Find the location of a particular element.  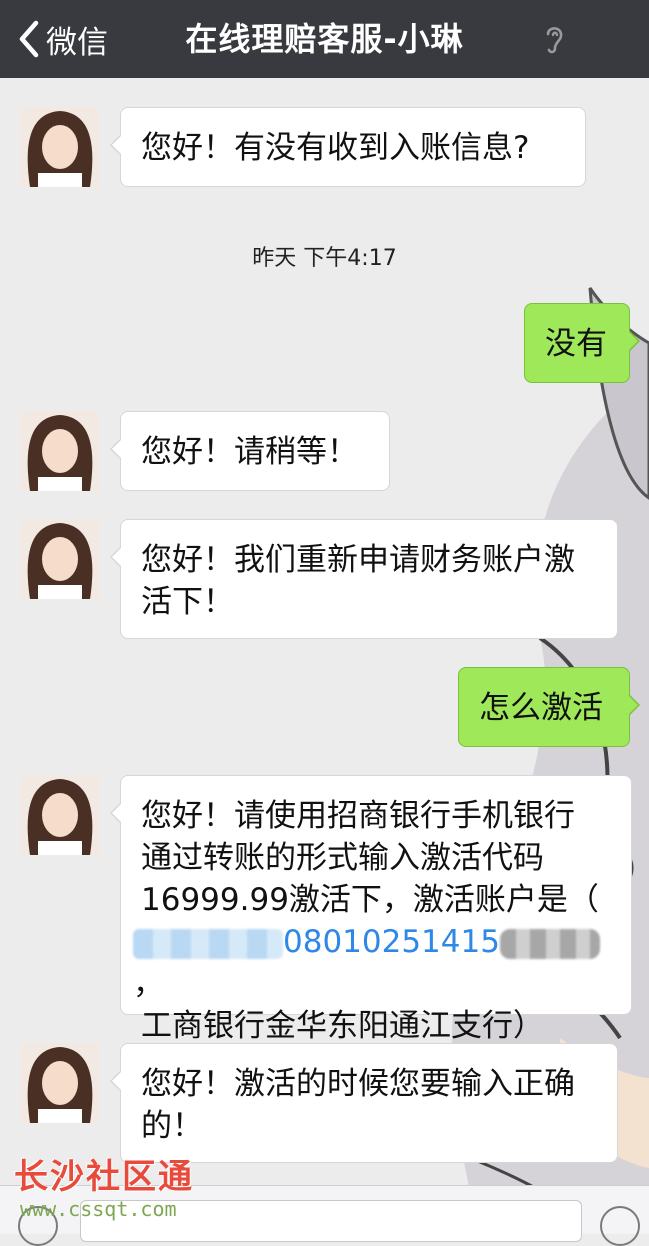

message-bubble: 您好！我们重新申请财务账户激活下！ is located at coordinates (364, 579).